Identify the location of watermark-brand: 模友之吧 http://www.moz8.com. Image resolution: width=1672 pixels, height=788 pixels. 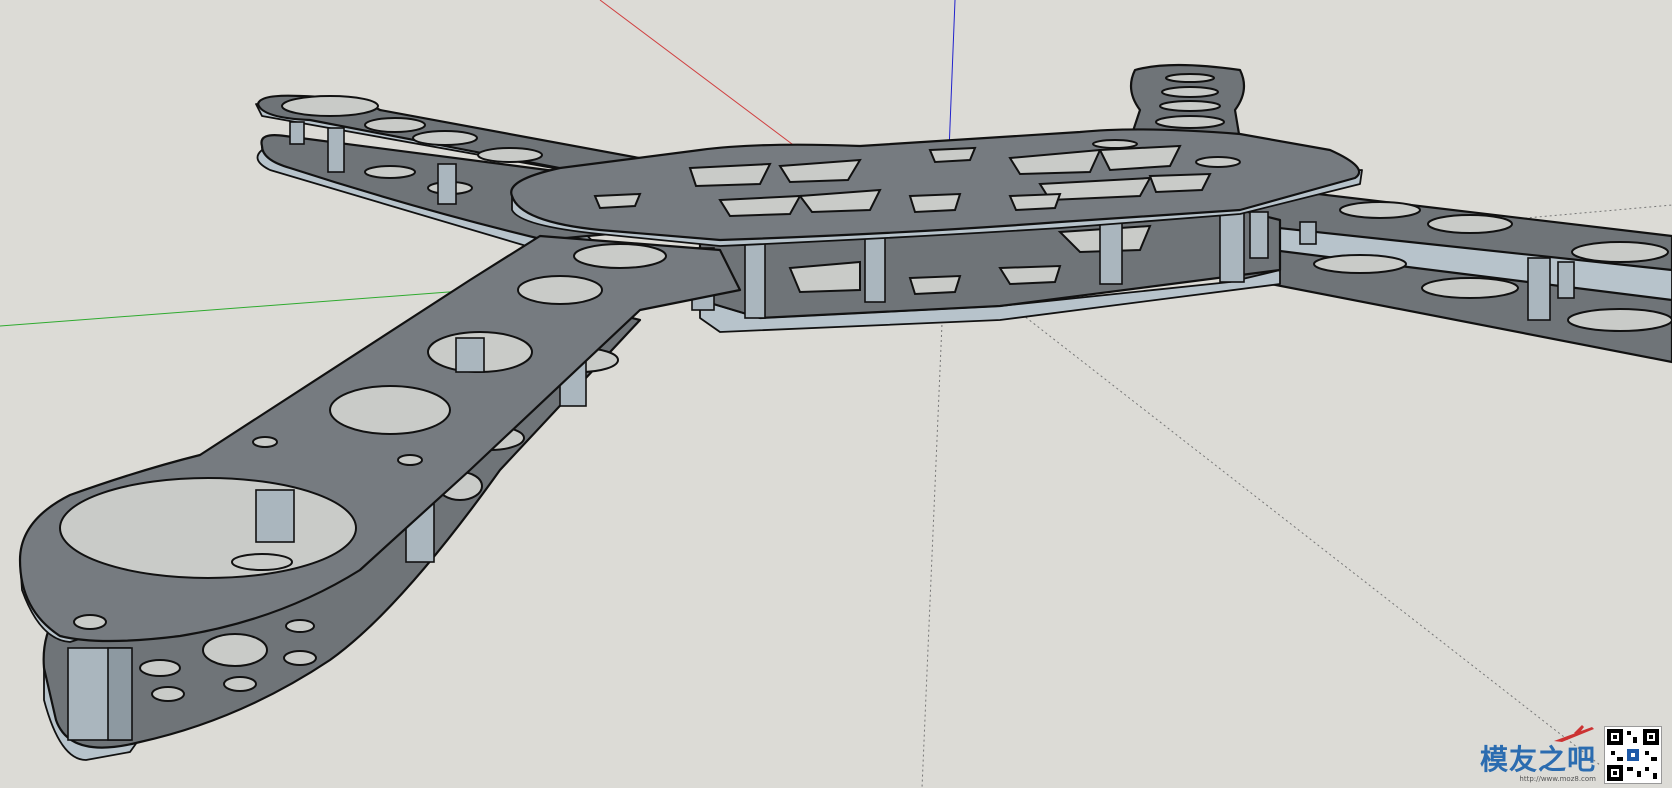
(1538, 753).